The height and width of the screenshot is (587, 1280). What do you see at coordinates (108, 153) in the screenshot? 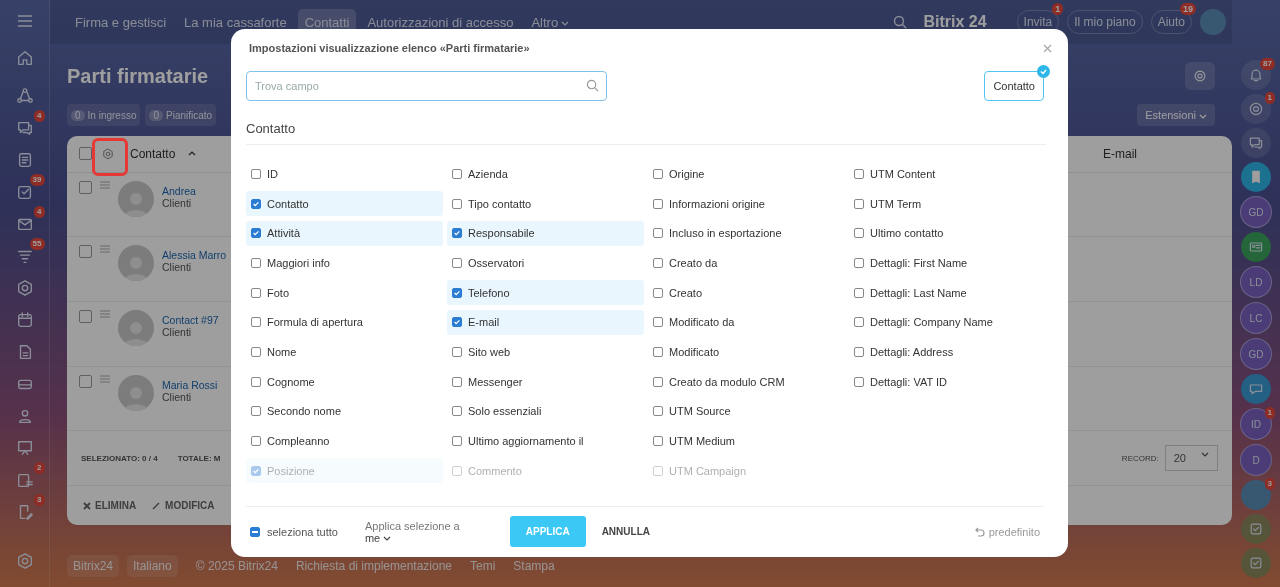
I see `gear-icon` at bounding box center [108, 153].